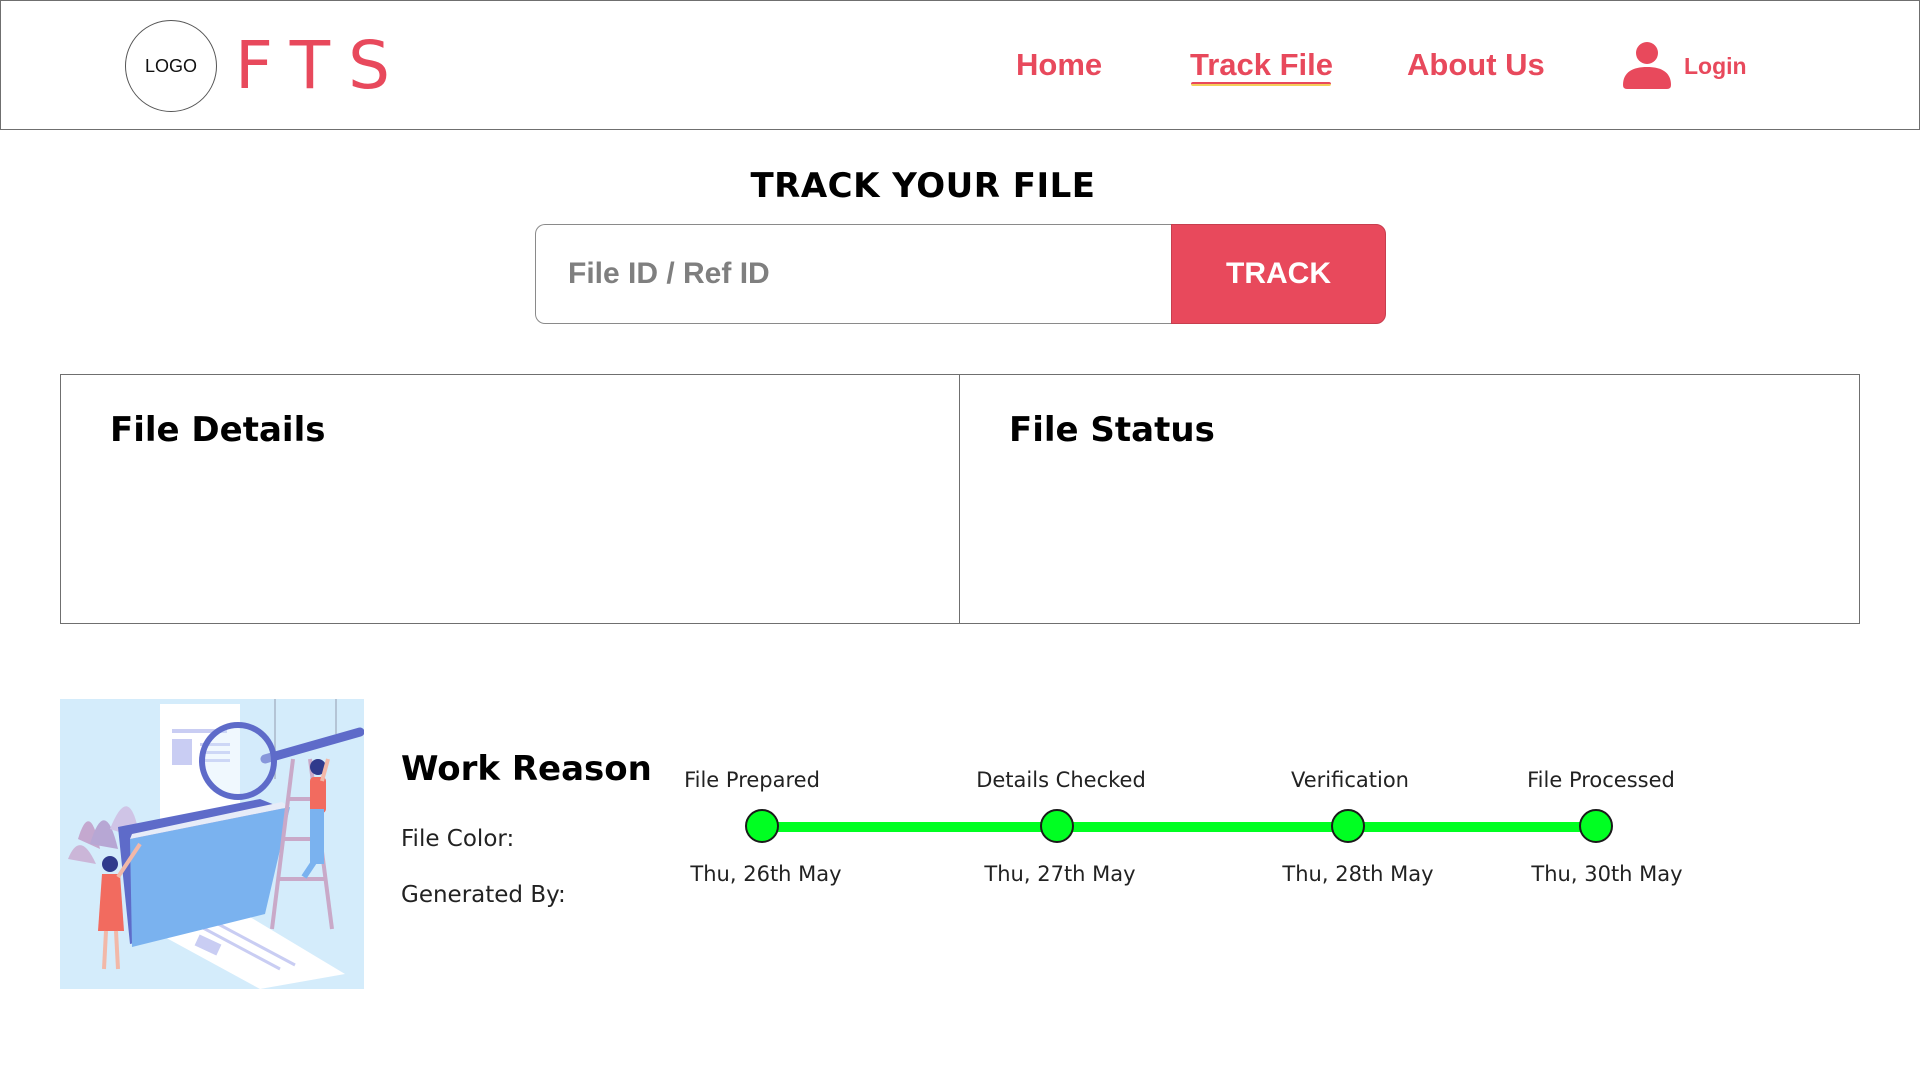 This screenshot has width=1920, height=1080. Describe the element at coordinates (856, 274) in the screenshot. I see `file-id-input` at that location.